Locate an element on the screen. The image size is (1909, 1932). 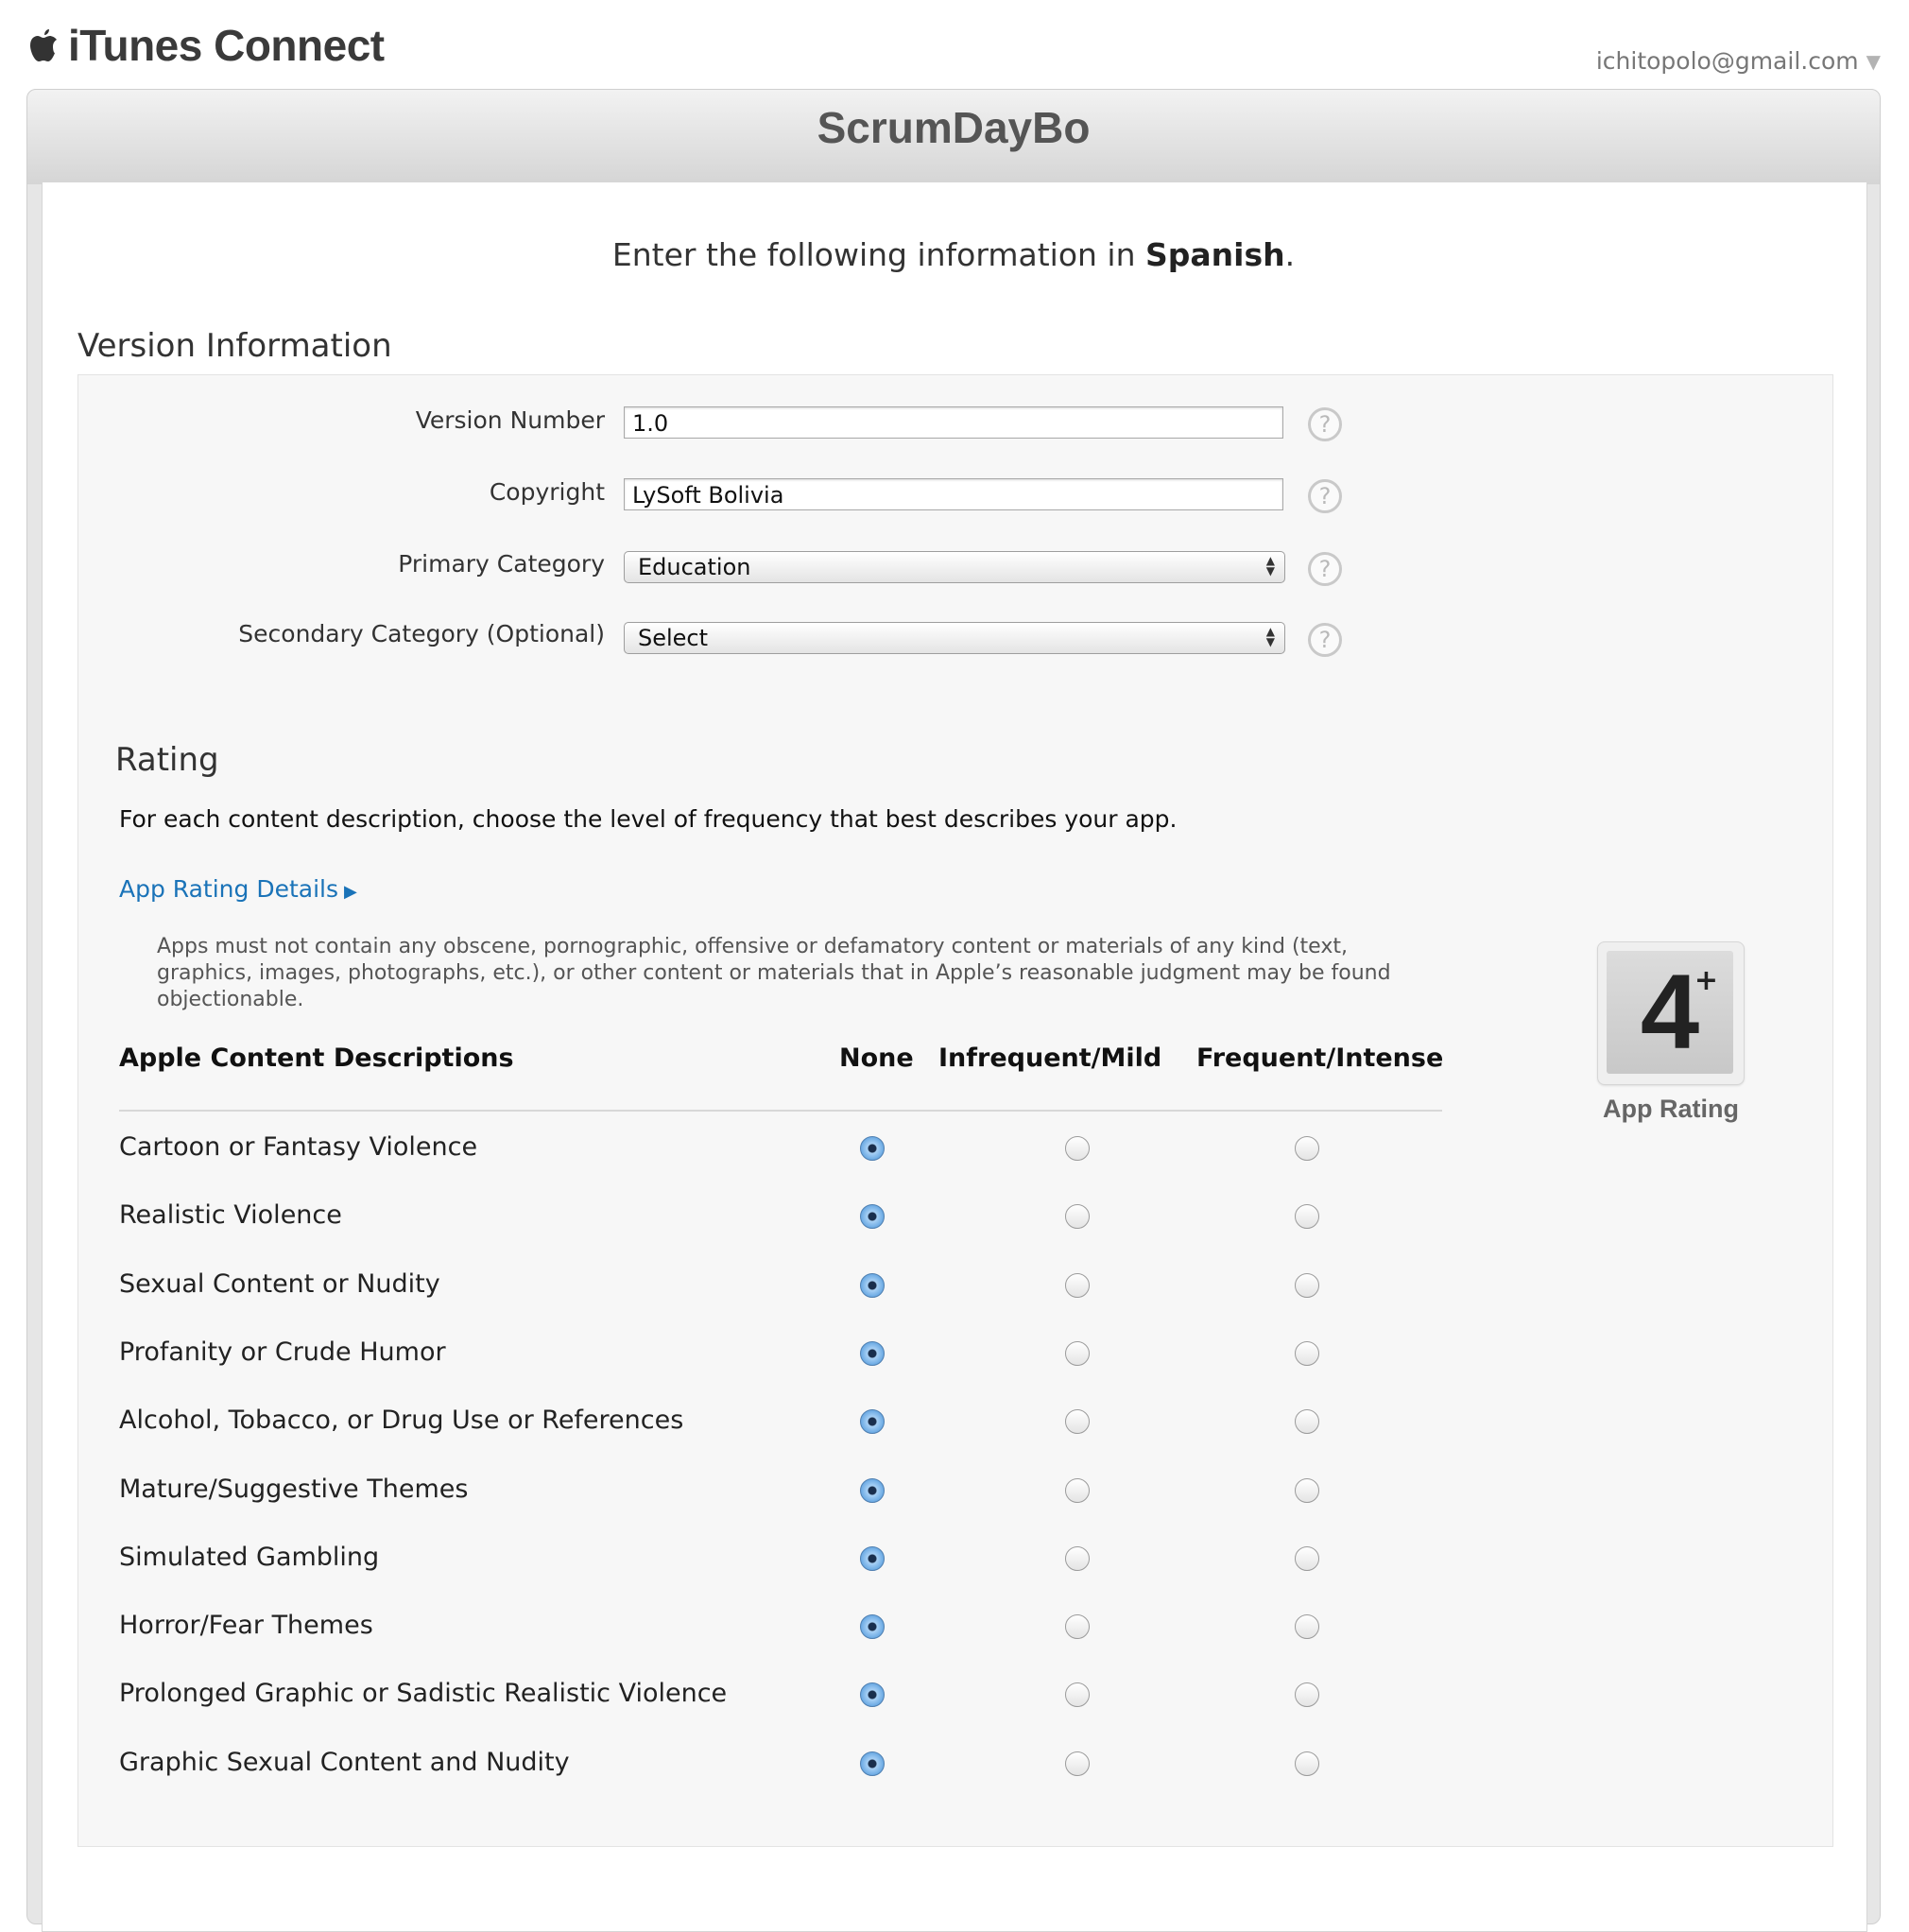
app-rating-badge: 4 + is located at coordinates (1671, 1013).